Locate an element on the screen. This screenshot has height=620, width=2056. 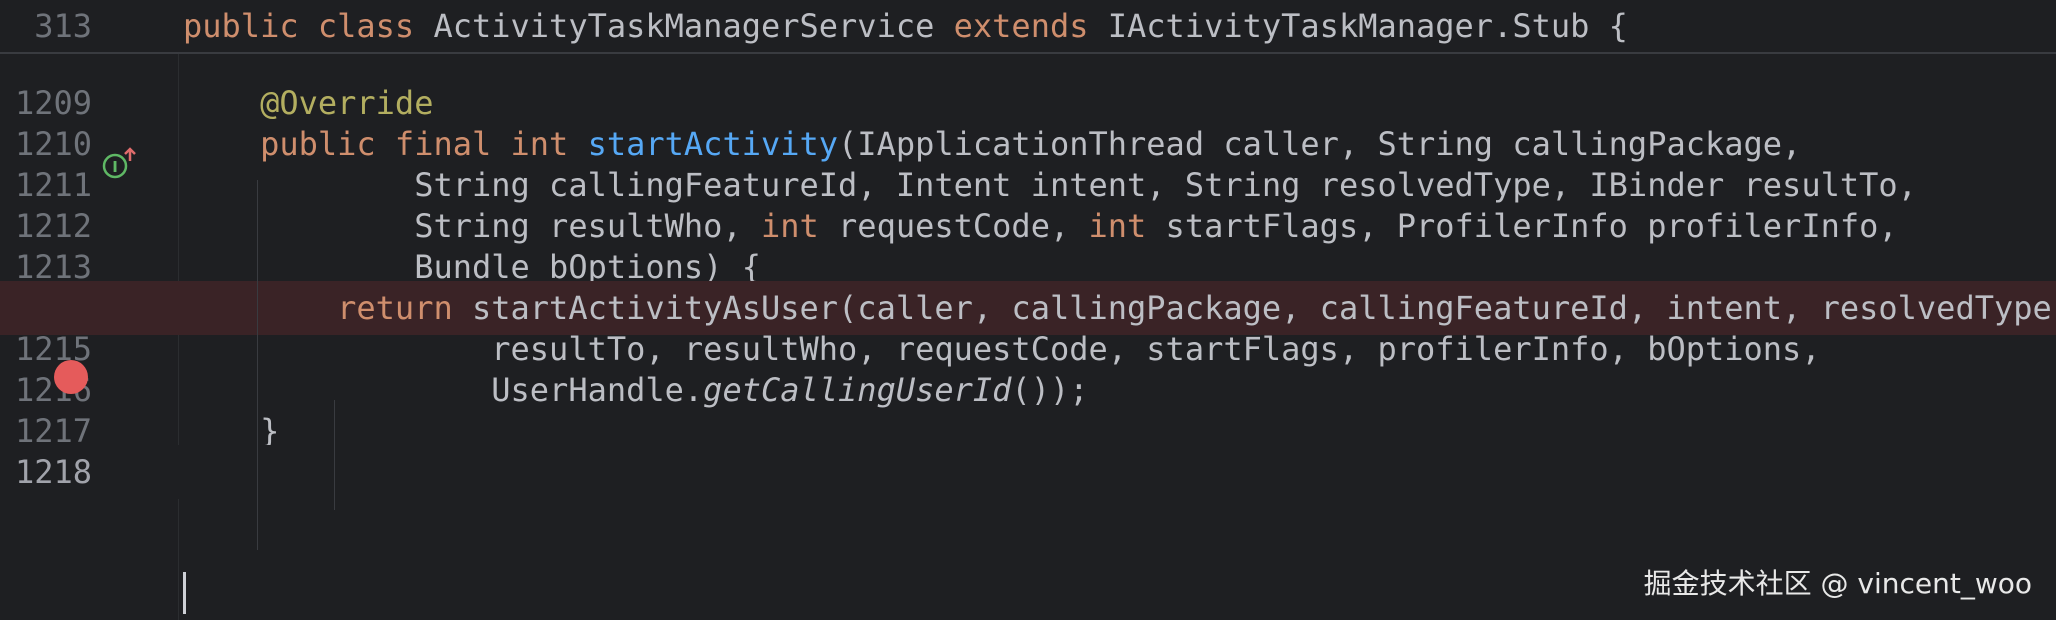
code-token: IActivityTaskManager.Stub { is located at coordinates (1358, 26).